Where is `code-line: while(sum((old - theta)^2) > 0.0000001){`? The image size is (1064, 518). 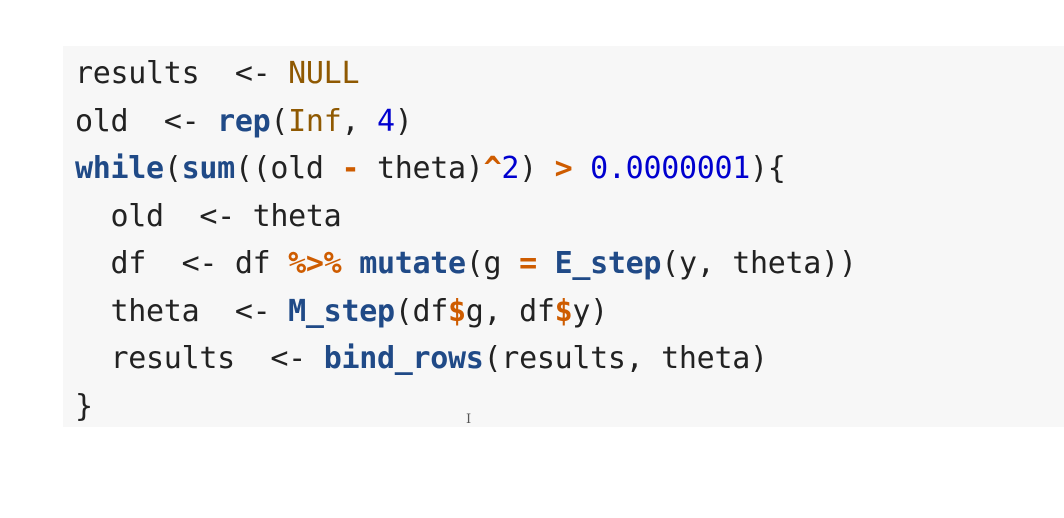
code-line: while(sum((old - theta)^2) > 0.0000001){ is located at coordinates (569, 169).